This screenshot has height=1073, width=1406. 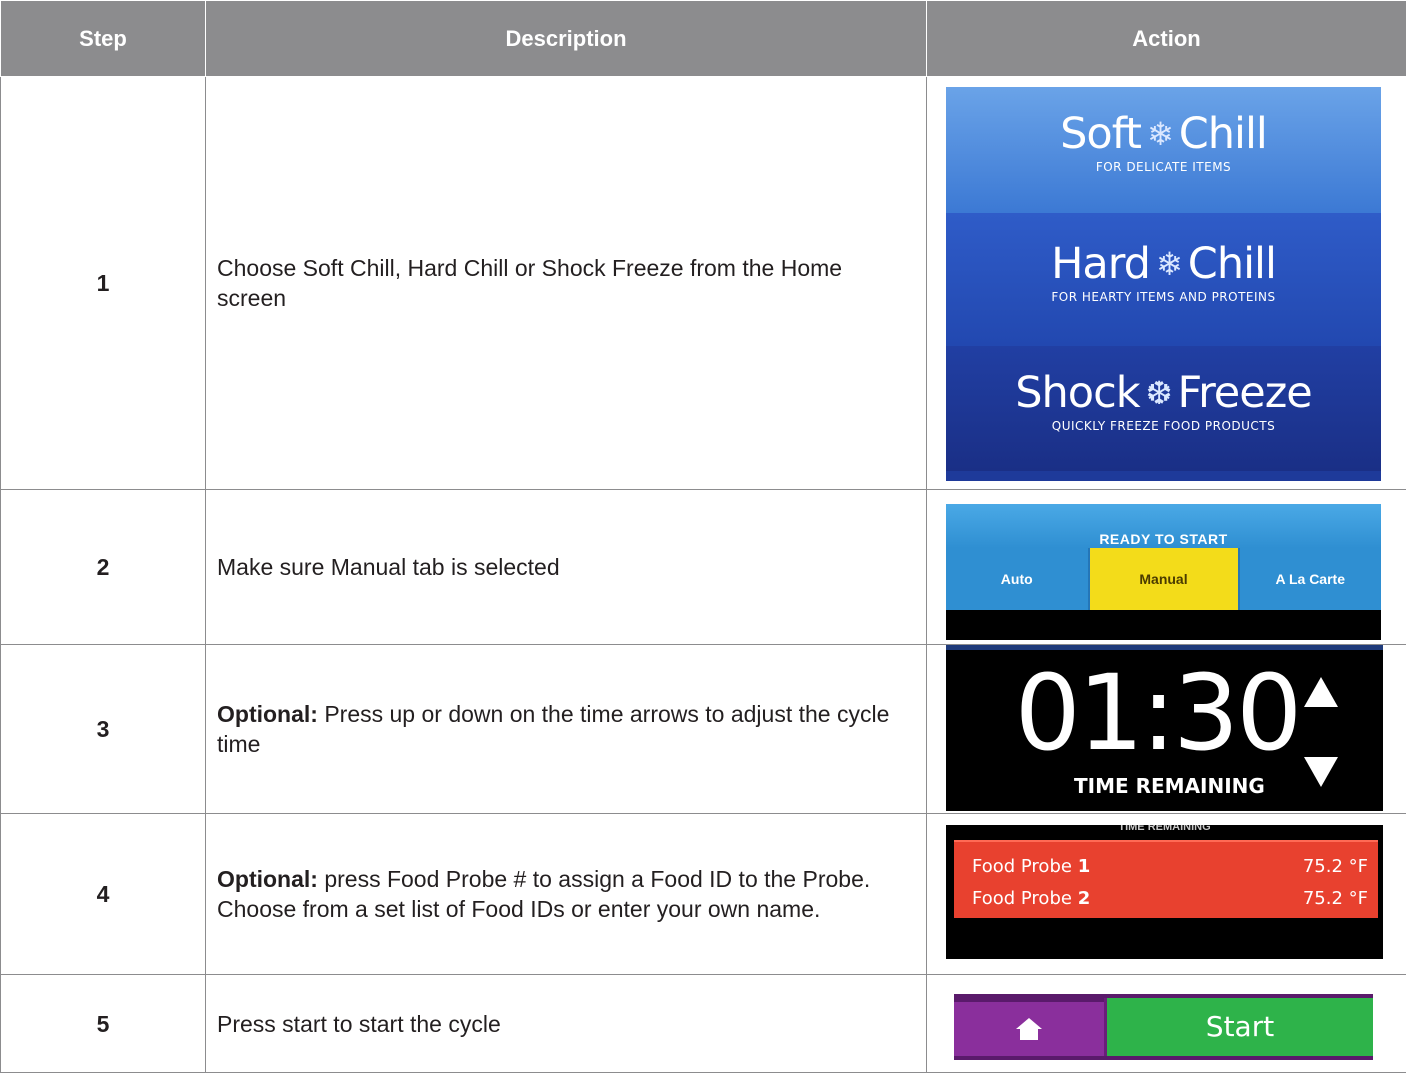 I want to click on header-row: Step Description Action, so click(x=703, y=39).